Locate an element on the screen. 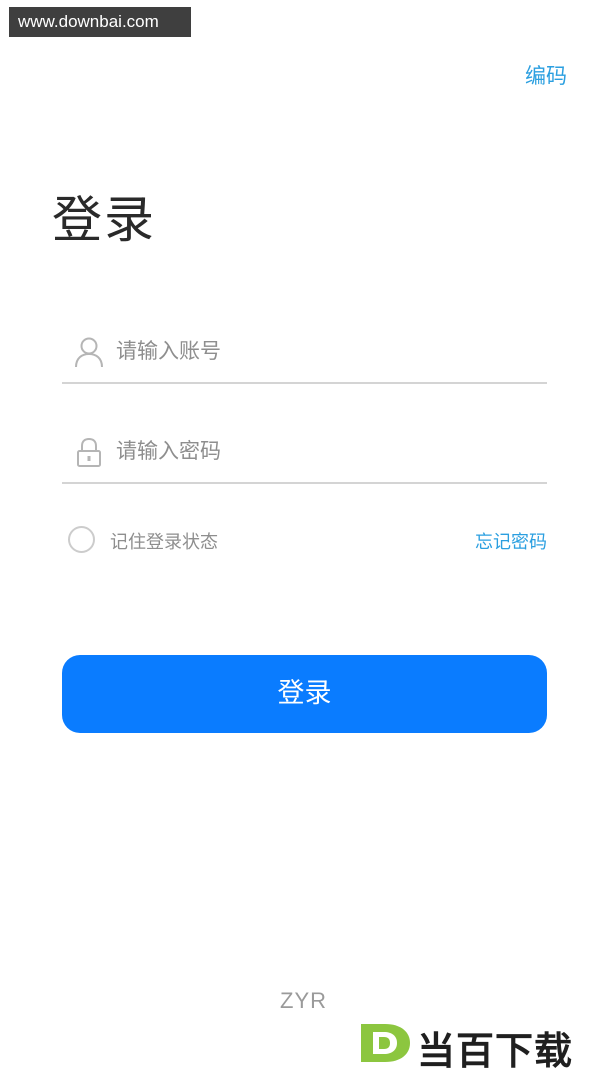  remember-label: 记住登录状态 is located at coordinates (164, 541).